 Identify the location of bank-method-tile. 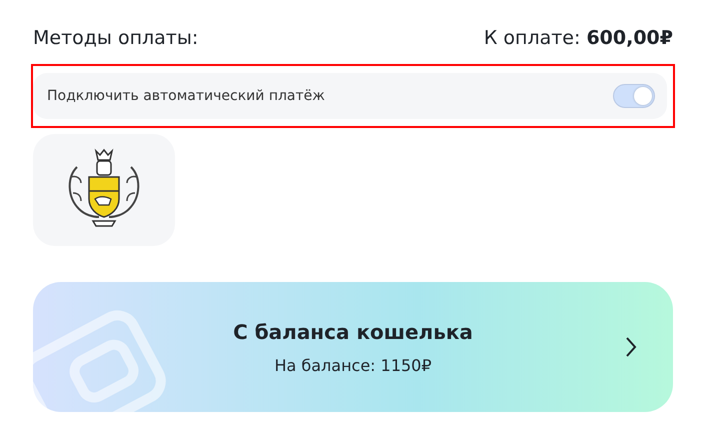
(104, 190).